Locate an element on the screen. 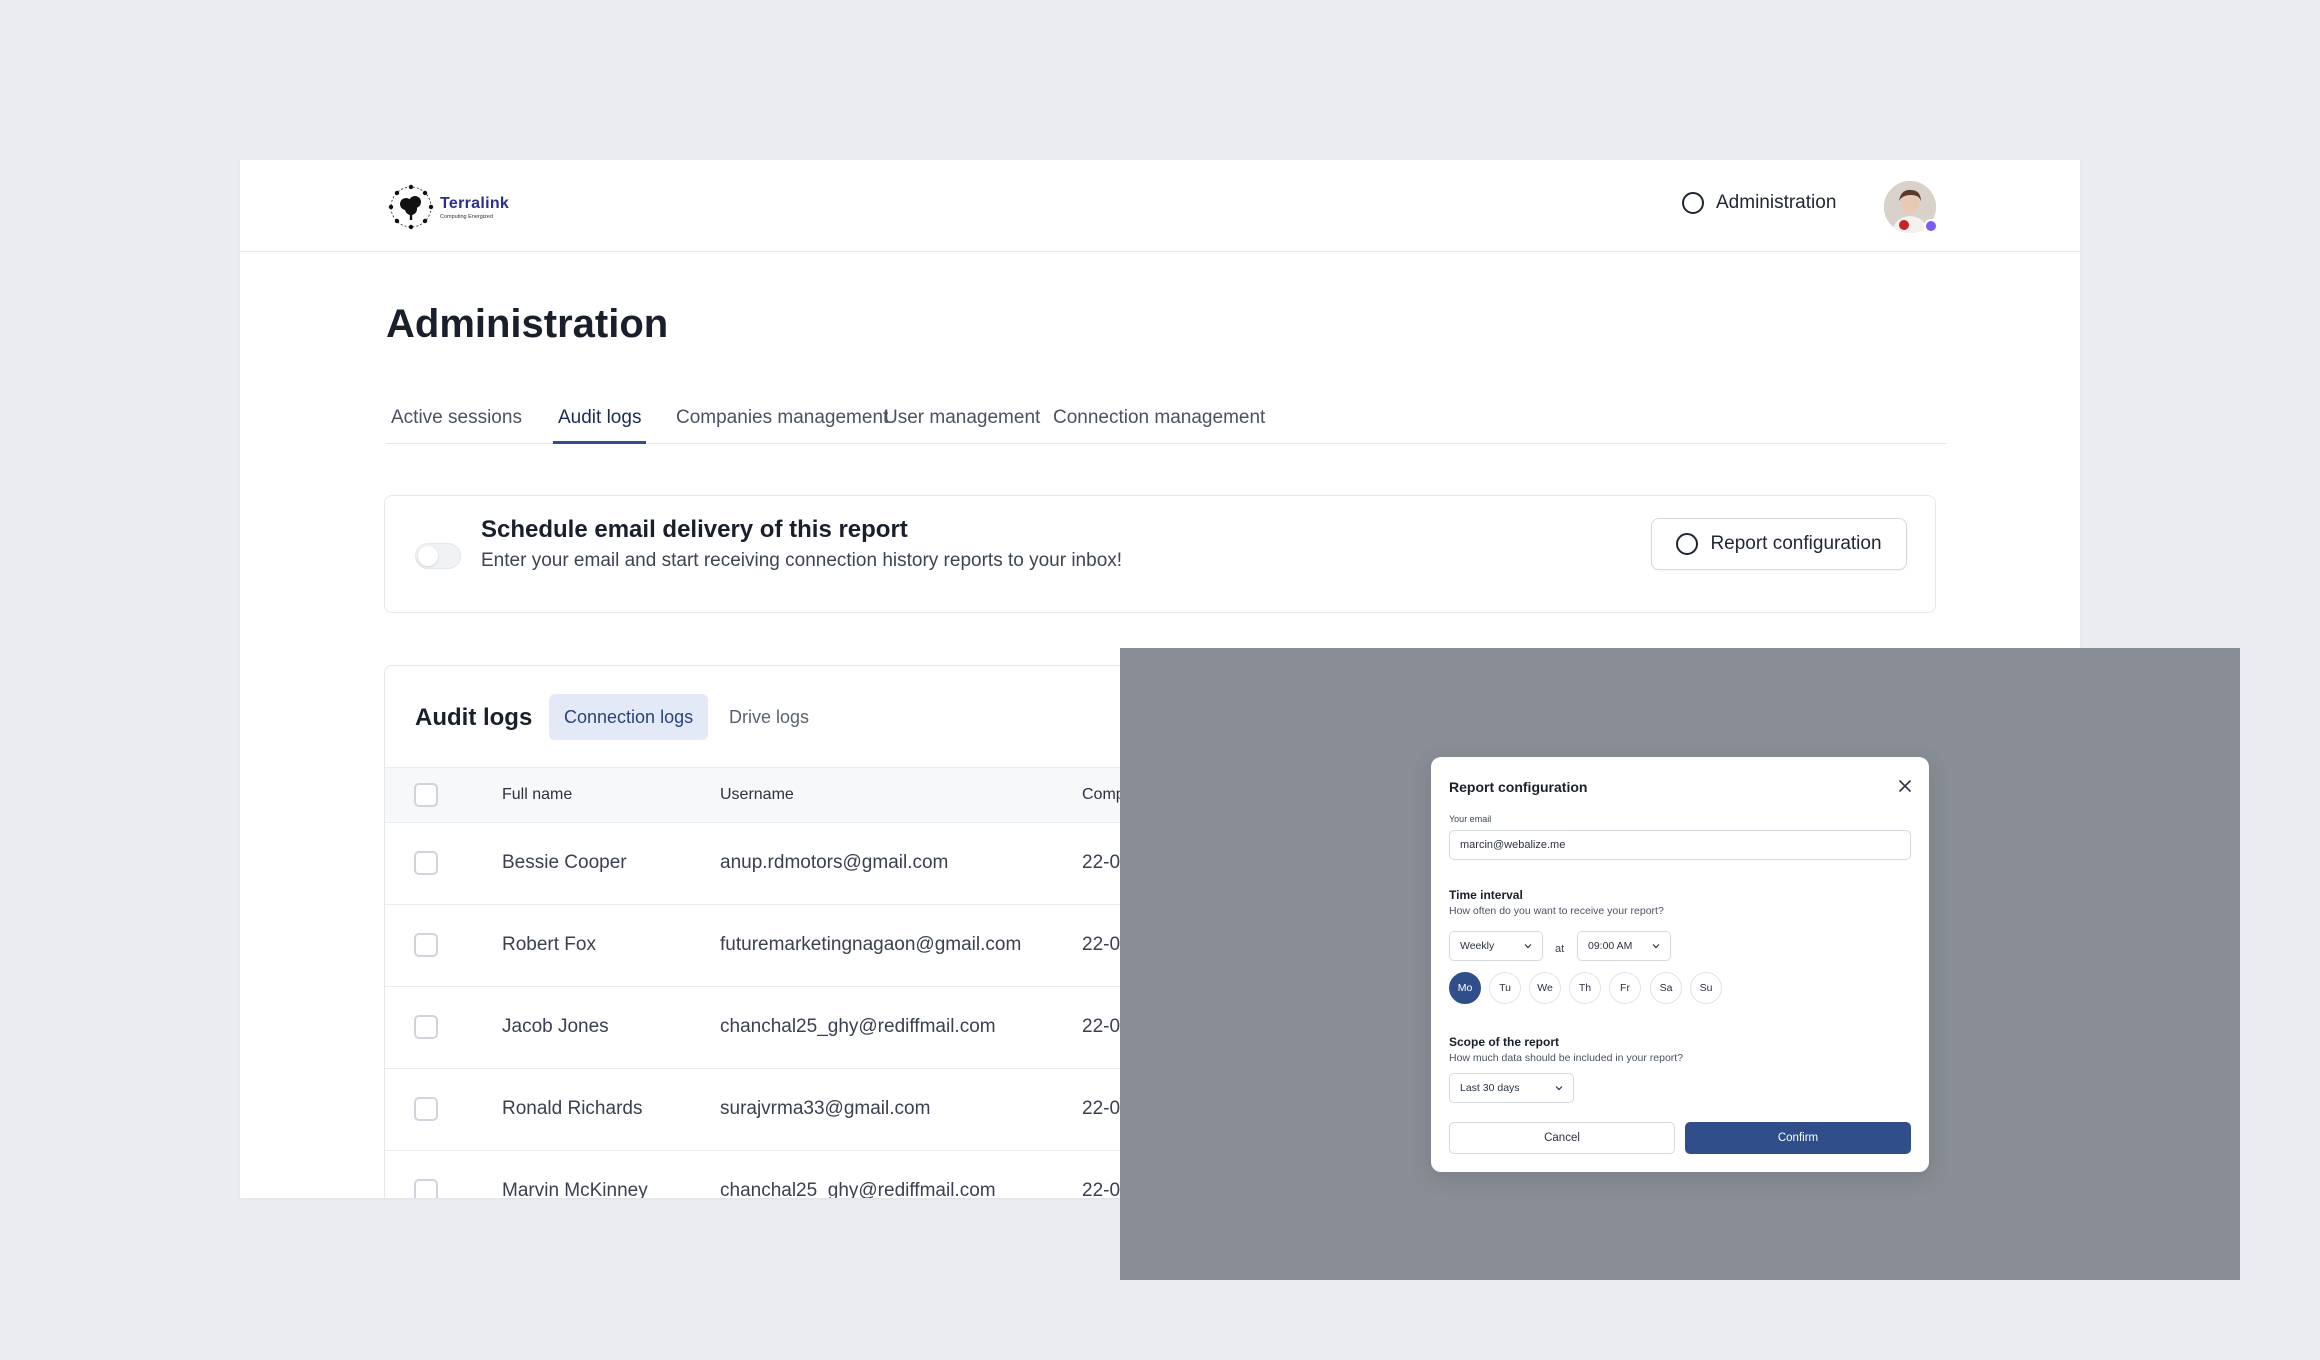 Image resolution: width=2320 pixels, height=1360 pixels. select-all-checkbox is located at coordinates (426, 795).